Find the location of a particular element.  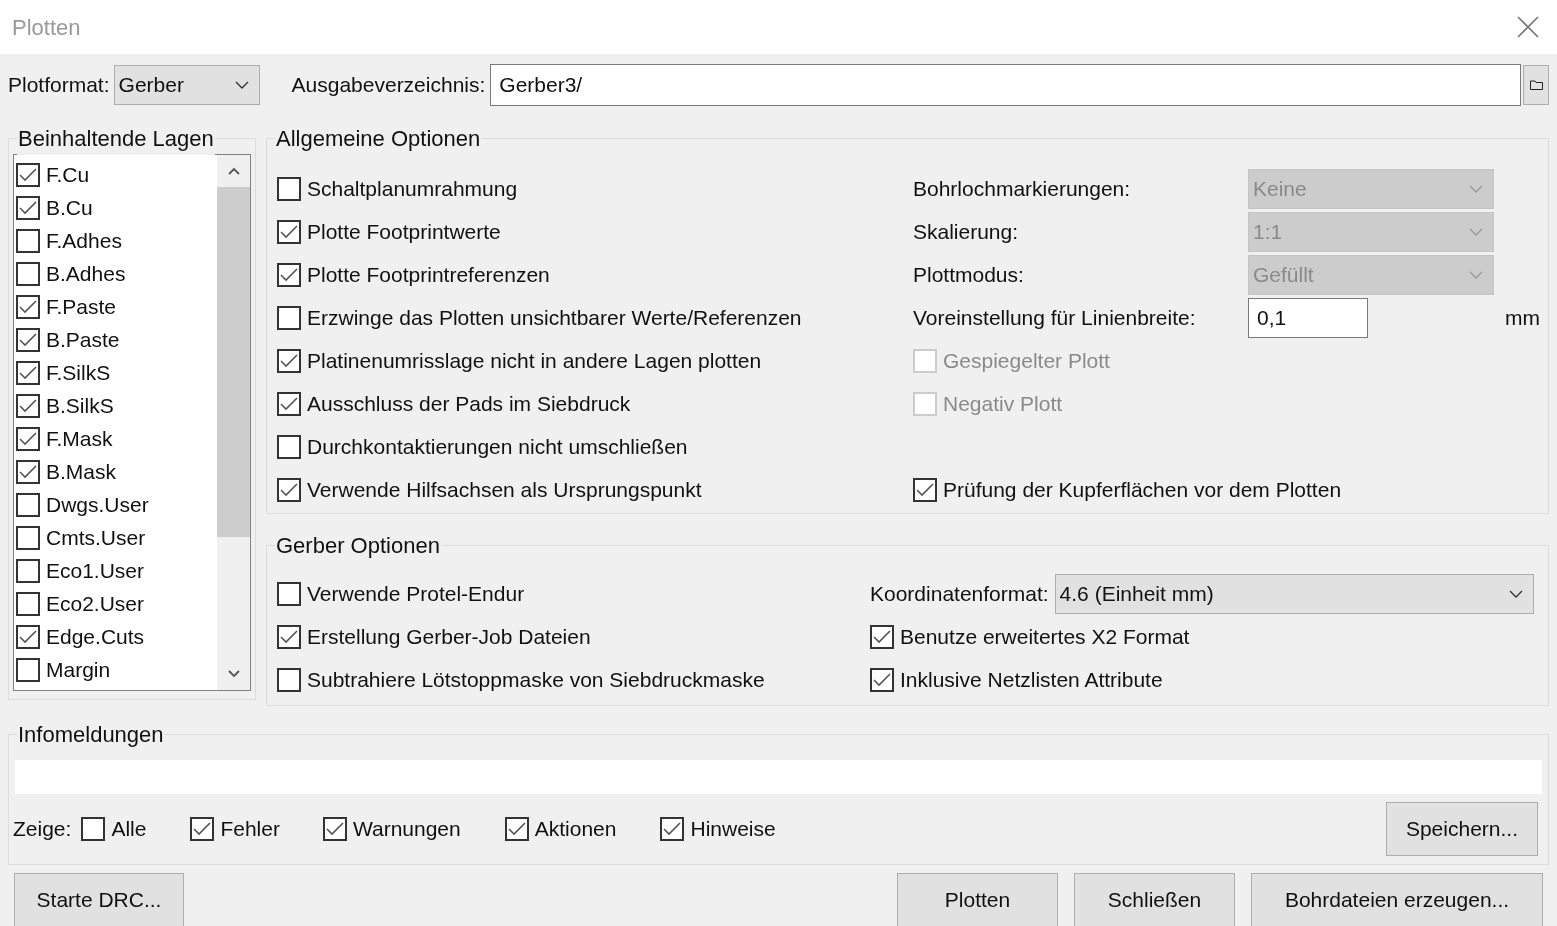

checkbox-label: Plotte Footprintreferenzen is located at coordinates (428, 274).